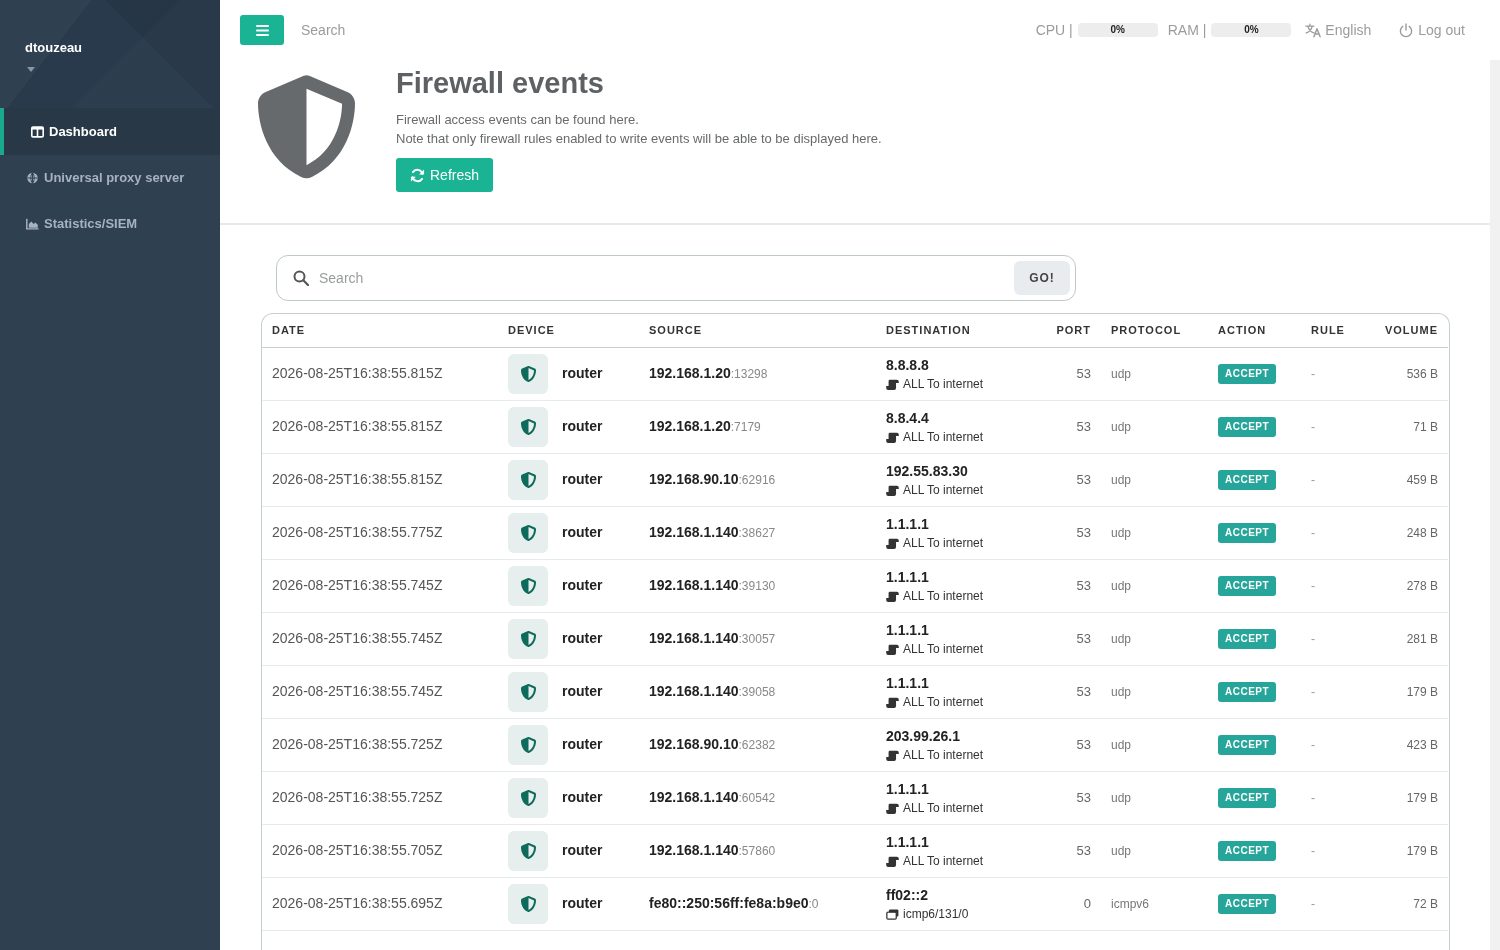 The height and width of the screenshot is (950, 1500). Describe the element at coordinates (568, 330) in the screenshot. I see `column-header: DEVICE` at that location.